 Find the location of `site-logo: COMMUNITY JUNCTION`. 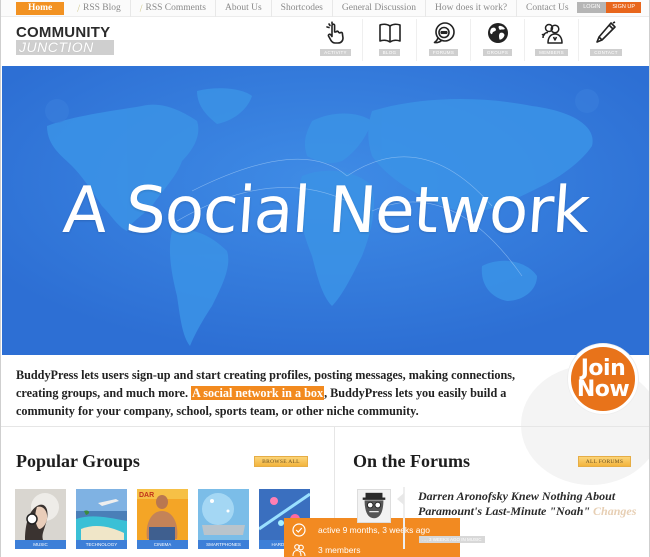

site-logo: COMMUNITY JUNCTION is located at coordinates (65, 40).